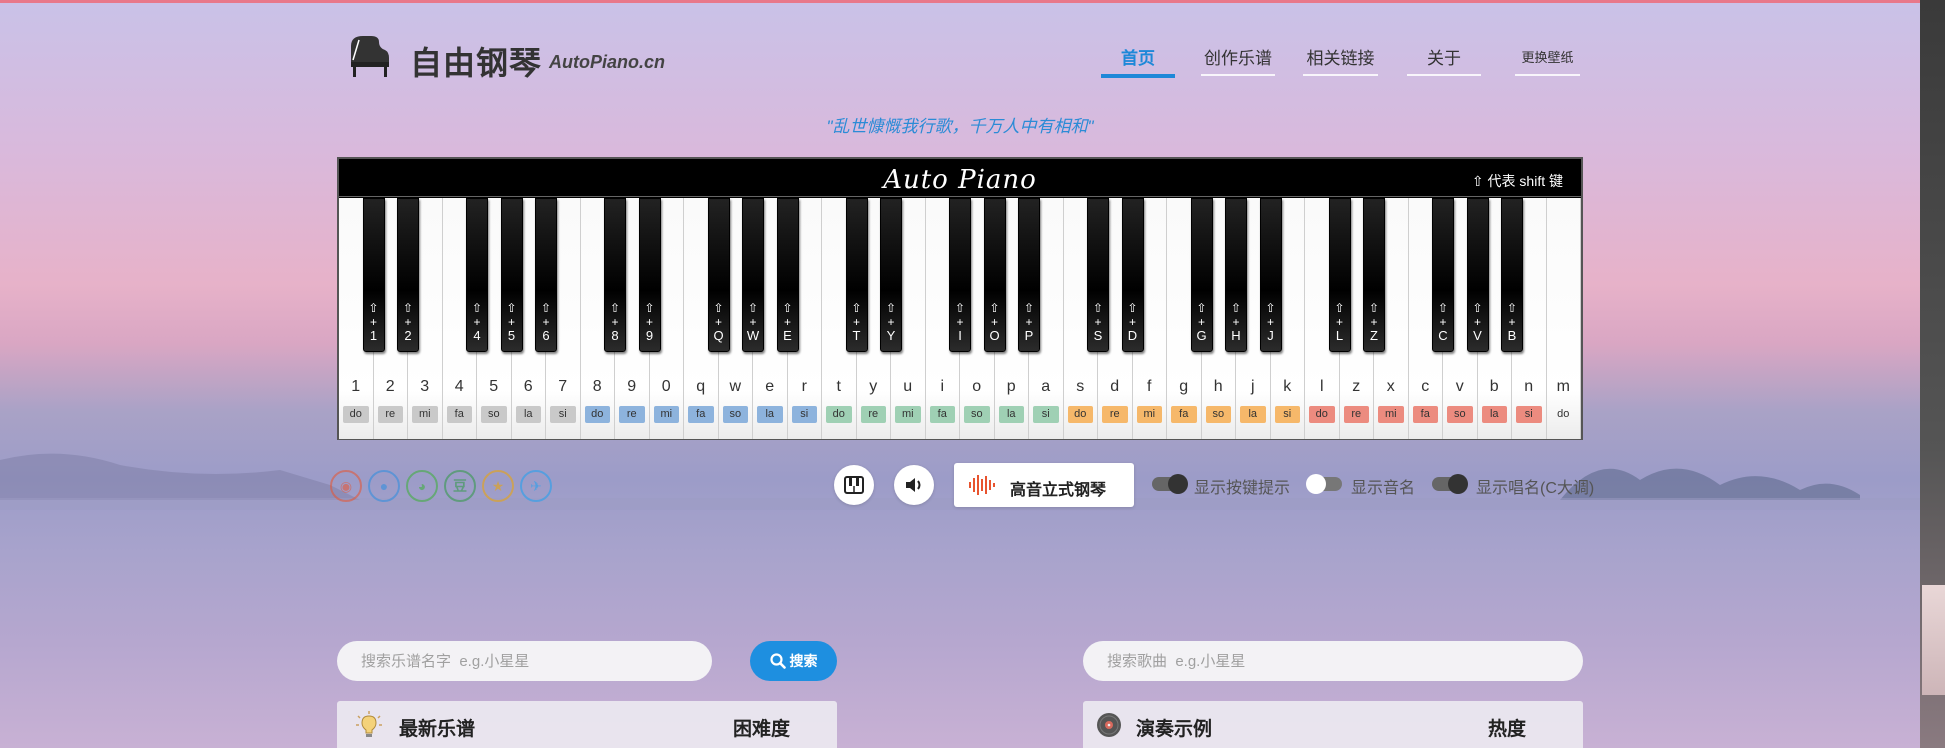 This screenshot has height=748, width=1945. What do you see at coordinates (1029, 275) in the screenshot?
I see `black-key: ⇧ + P` at bounding box center [1029, 275].